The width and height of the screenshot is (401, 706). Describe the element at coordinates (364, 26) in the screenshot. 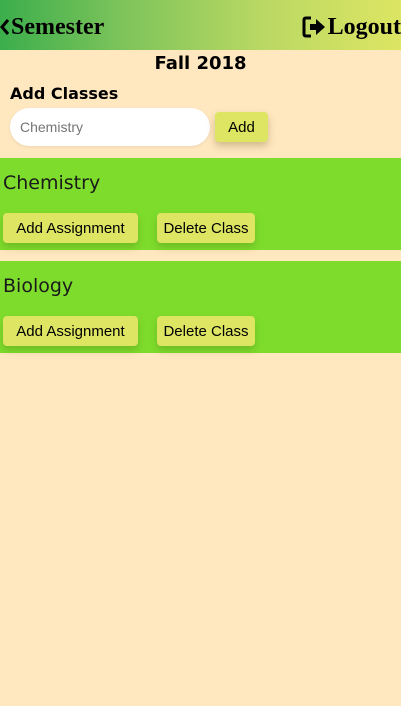

I see `logout-label: Logout` at that location.